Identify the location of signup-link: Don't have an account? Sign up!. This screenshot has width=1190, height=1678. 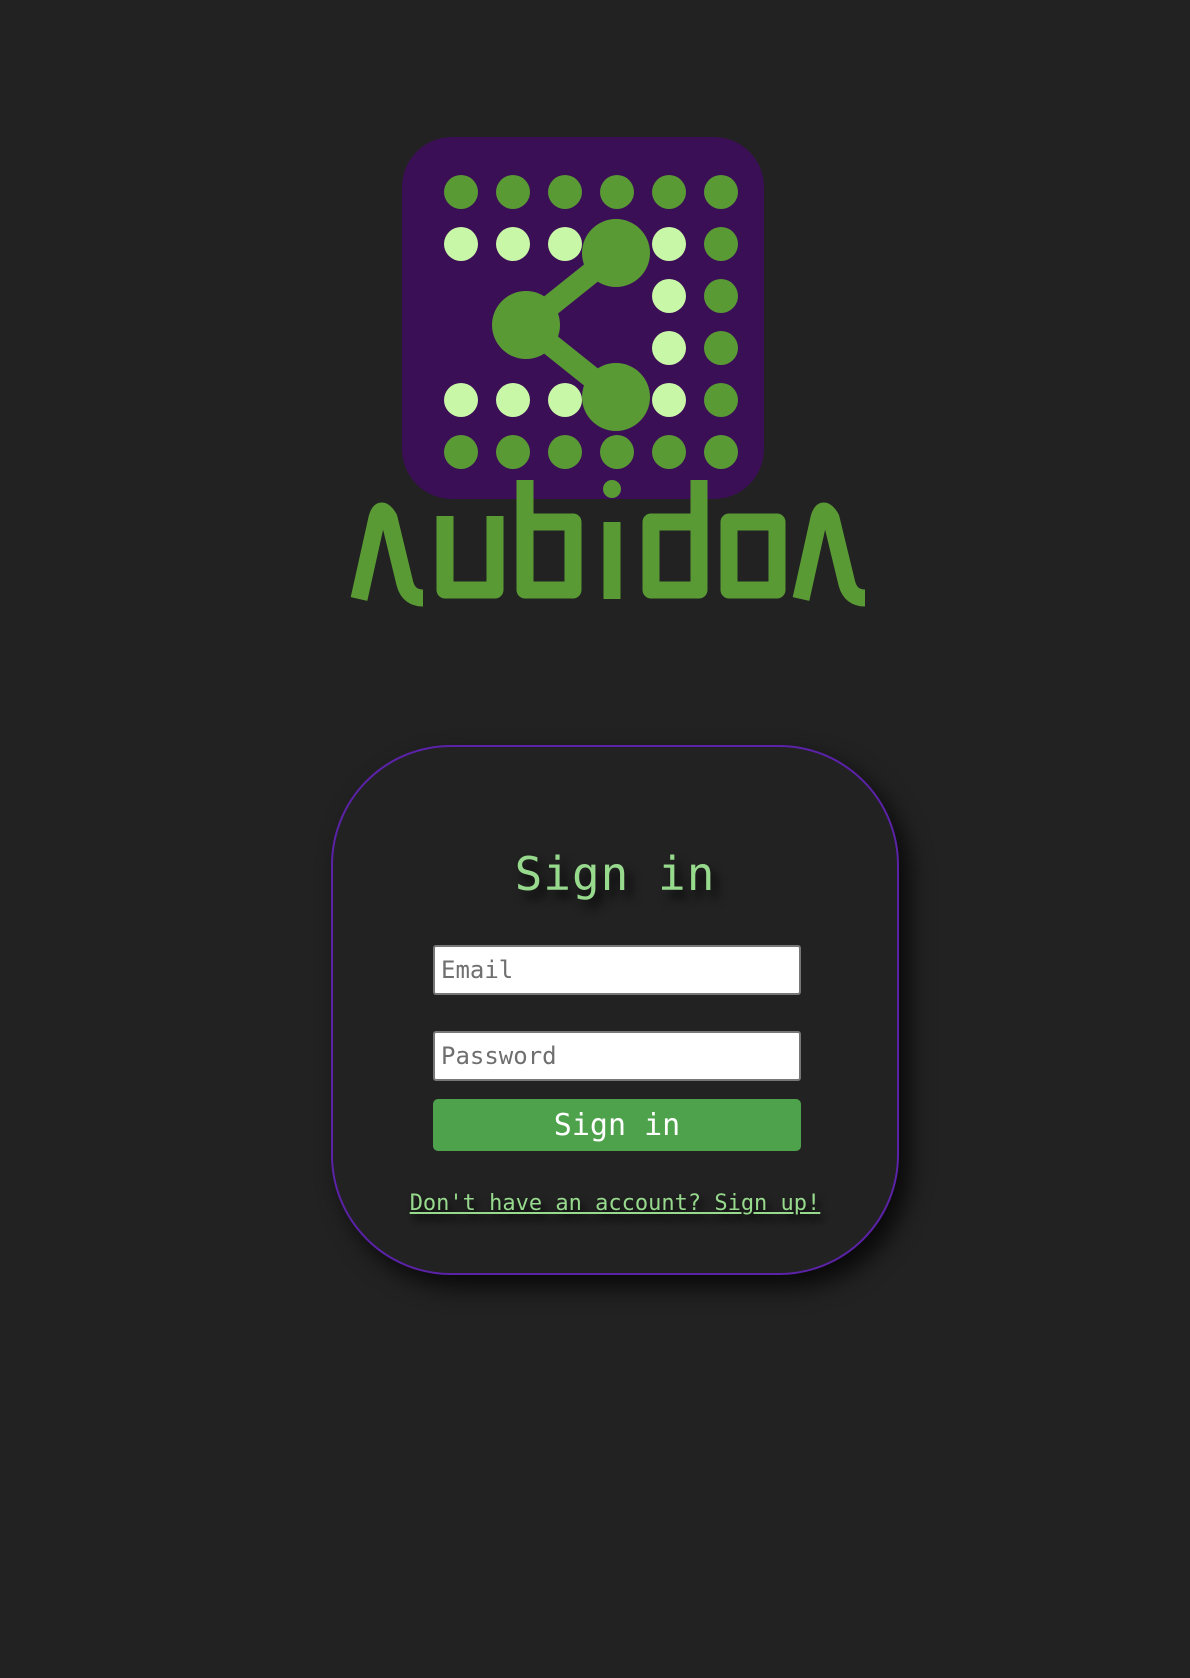
(615, 1203).